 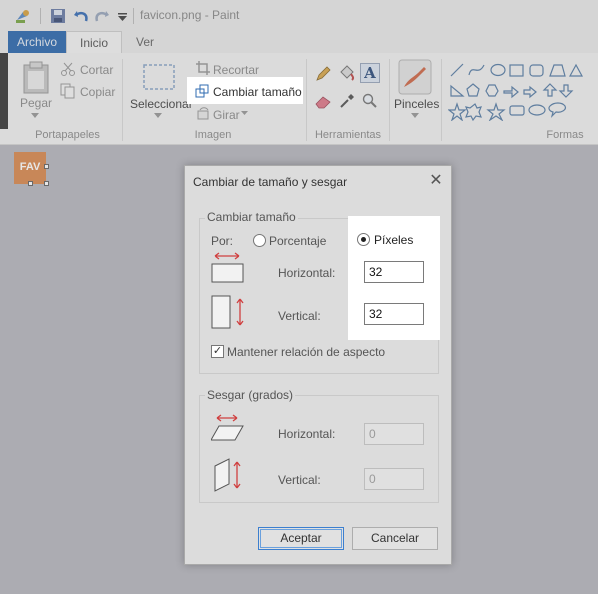 What do you see at coordinates (217, 351) in the screenshot?
I see `keep-aspect-checkbox: ✓` at bounding box center [217, 351].